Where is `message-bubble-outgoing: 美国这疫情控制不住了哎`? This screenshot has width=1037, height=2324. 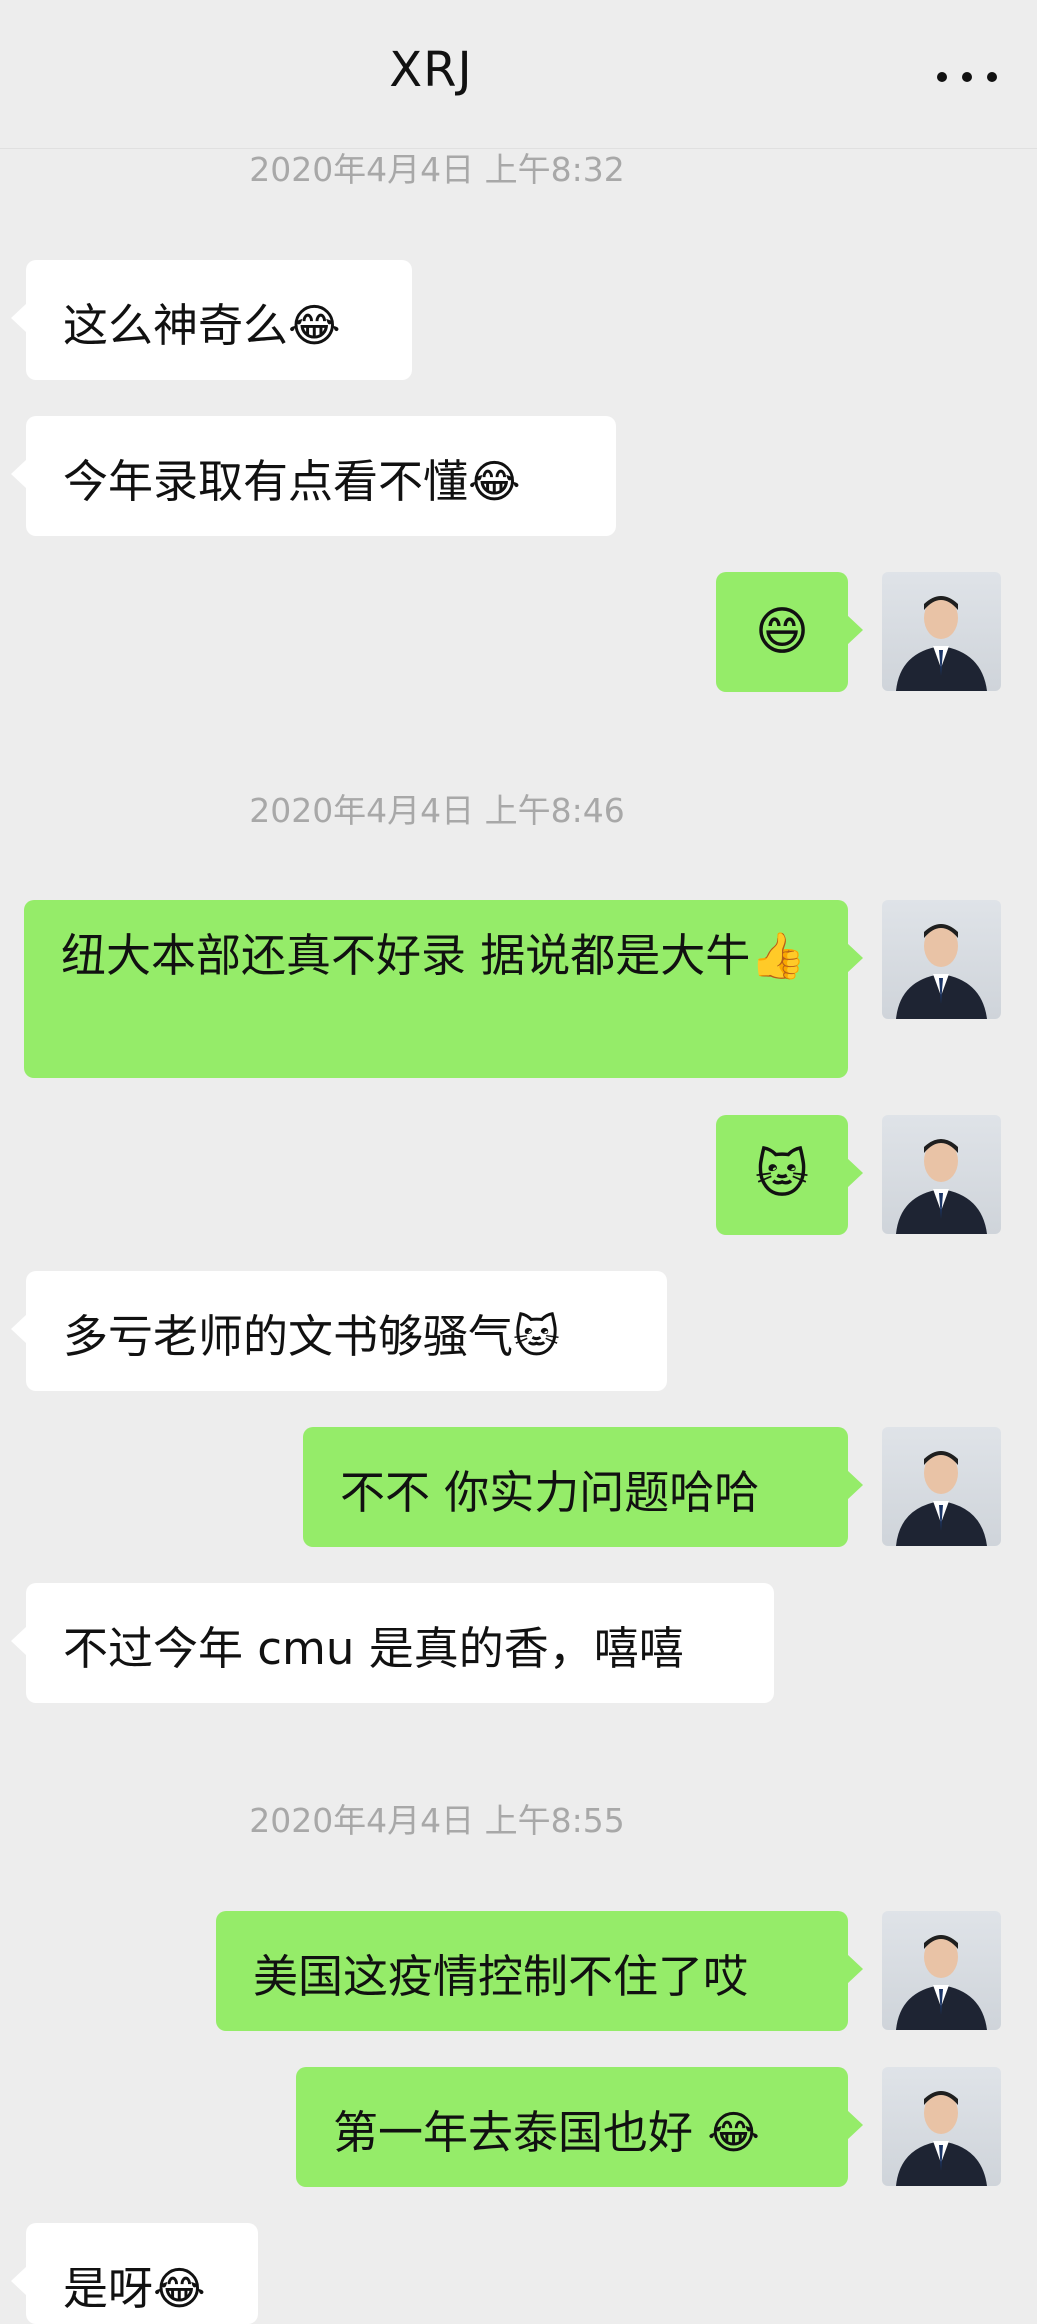 message-bubble-outgoing: 美国这疫情控制不住了哎 is located at coordinates (539, 1971).